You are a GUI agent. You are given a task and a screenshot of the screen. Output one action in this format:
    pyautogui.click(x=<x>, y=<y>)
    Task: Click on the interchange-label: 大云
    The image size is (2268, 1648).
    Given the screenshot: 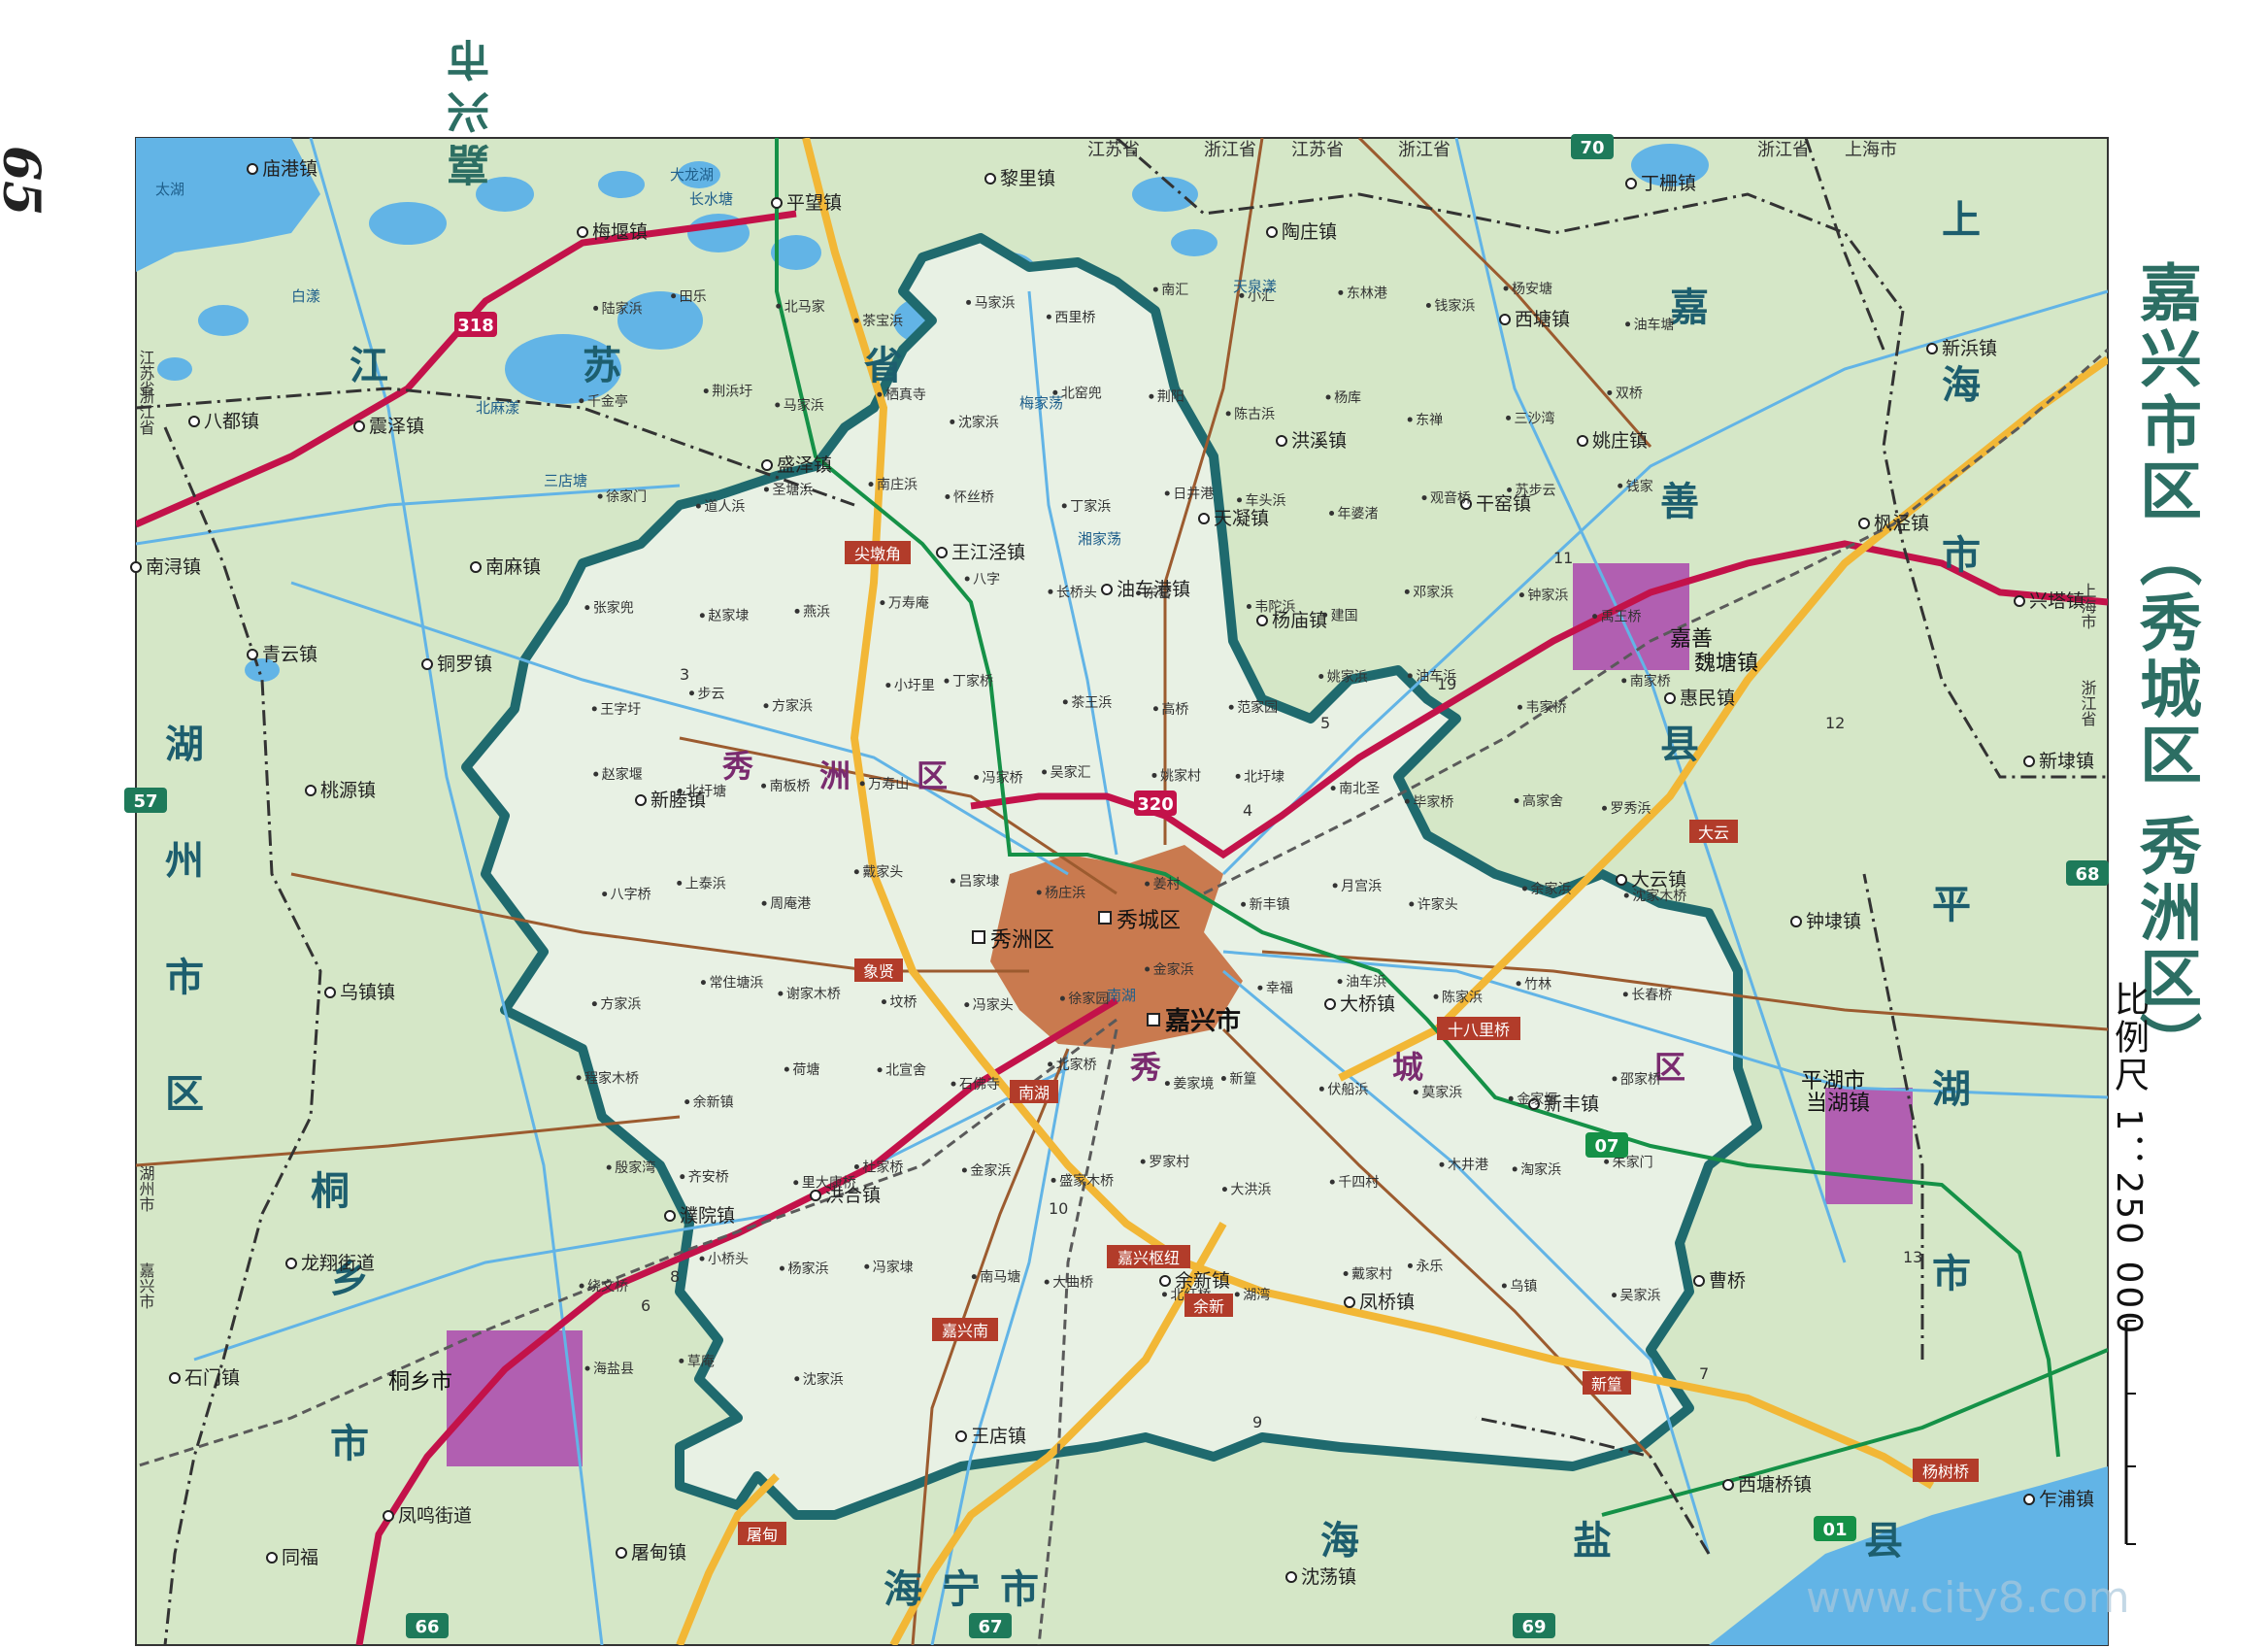 What is the action you would take?
    pyautogui.click(x=1713, y=833)
    